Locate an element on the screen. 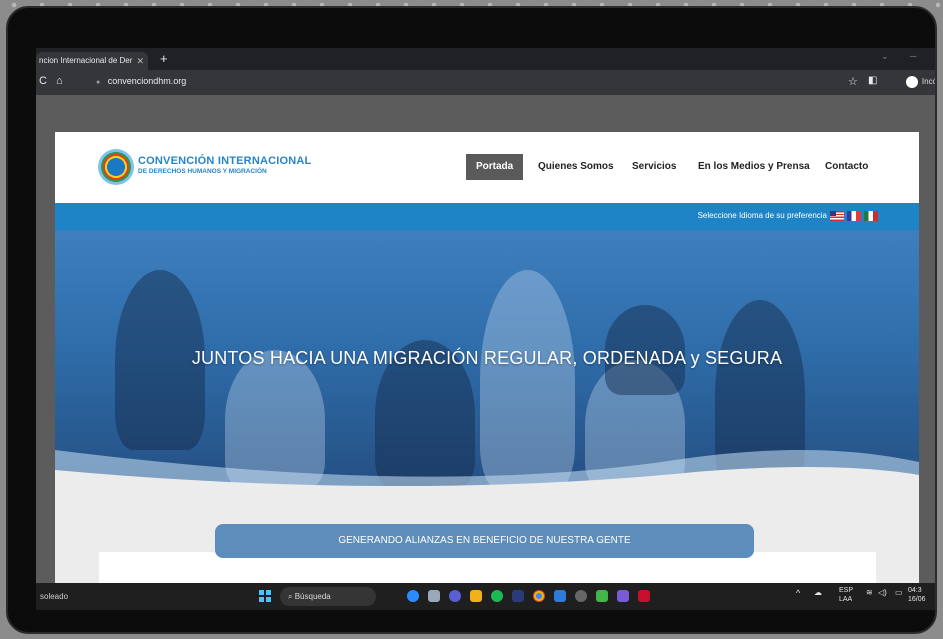 Image resolution: width=943 pixels, height=639 pixels. copilot-icon is located at coordinates (413, 596).